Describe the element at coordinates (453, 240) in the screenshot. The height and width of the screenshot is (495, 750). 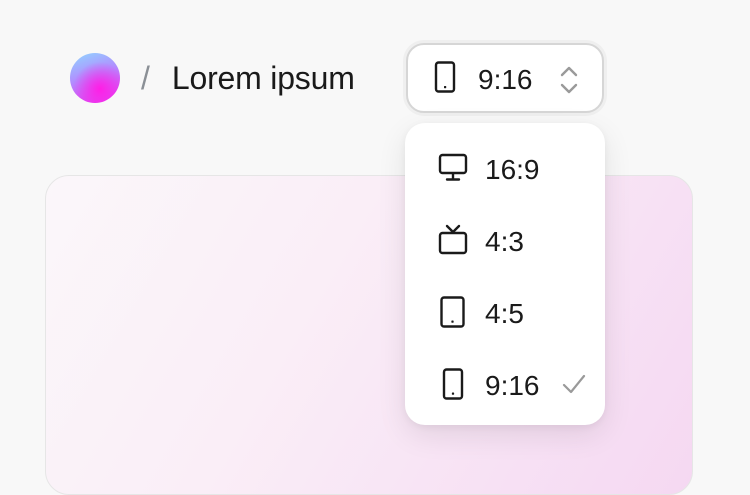
I see `tv-icon` at that location.